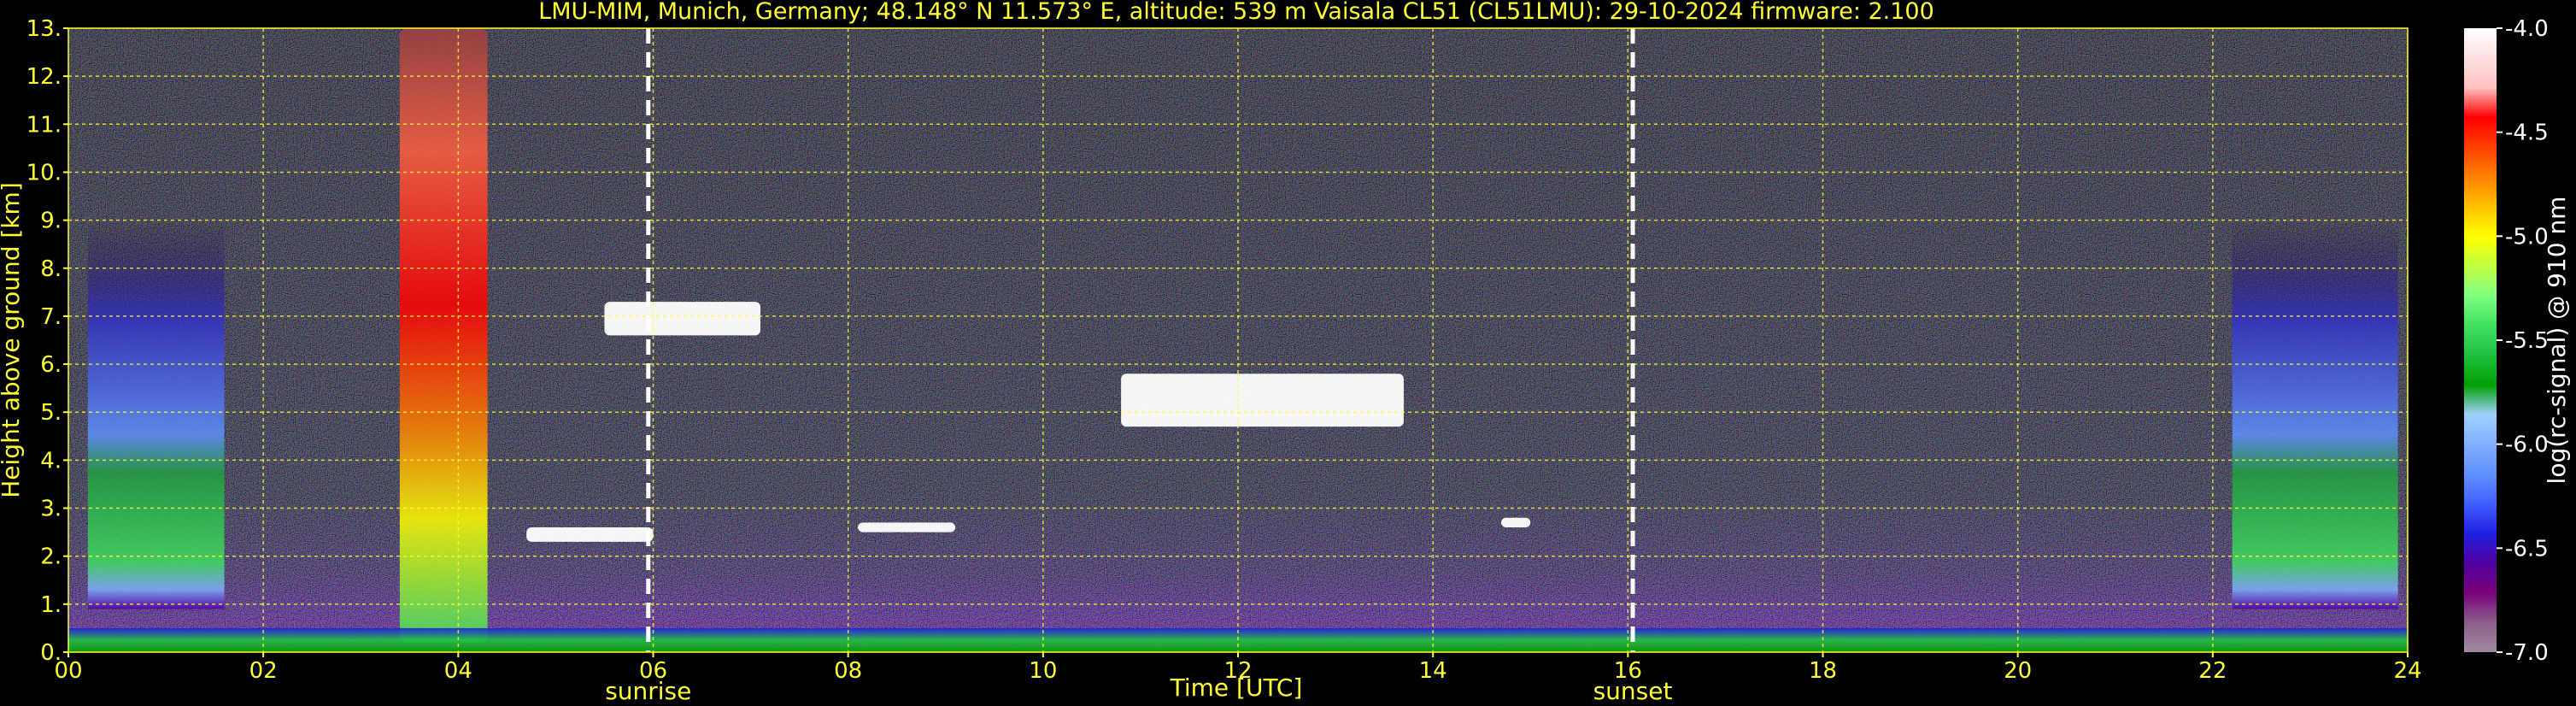 The image size is (2576, 706). I want to click on y-tick-label: 12., so click(44, 77).